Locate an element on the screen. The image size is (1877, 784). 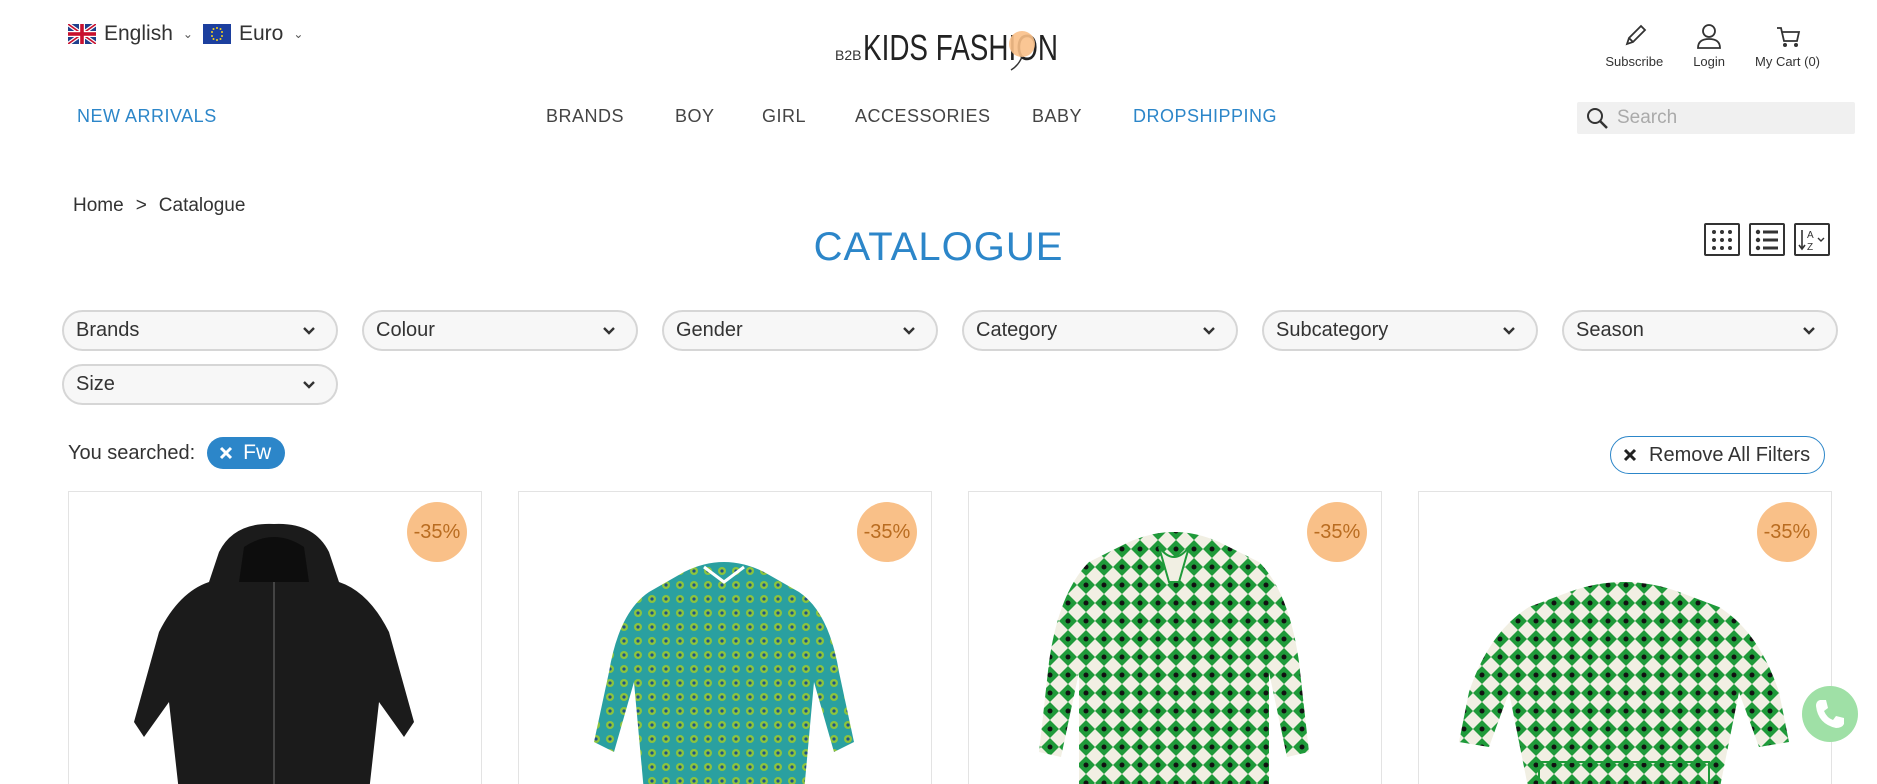
phone-call-button is located at coordinates (1830, 714).